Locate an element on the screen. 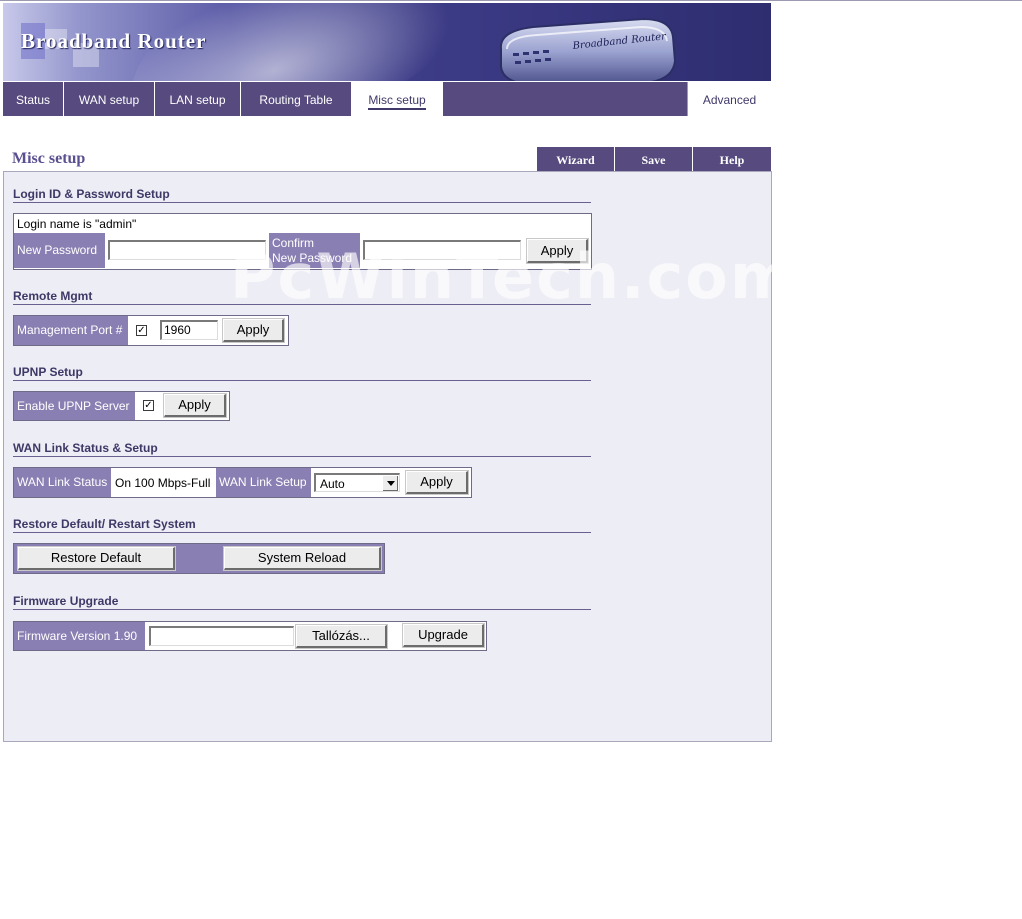 The height and width of the screenshot is (919, 1022). wan-status-label: WAN Link Status is located at coordinates (62, 482).